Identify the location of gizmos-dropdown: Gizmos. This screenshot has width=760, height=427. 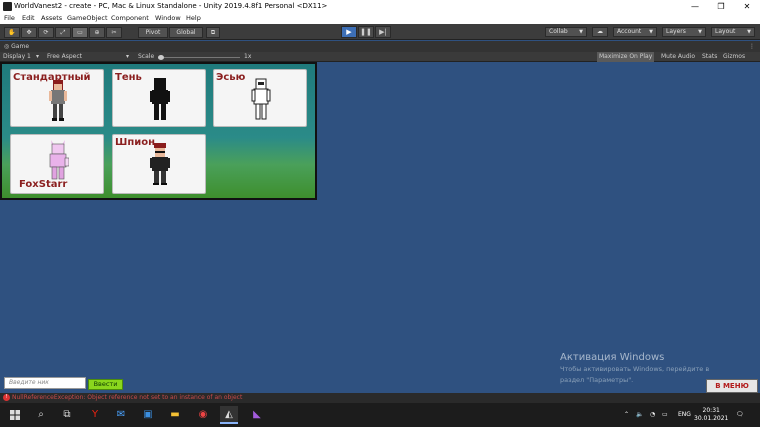
(734, 57).